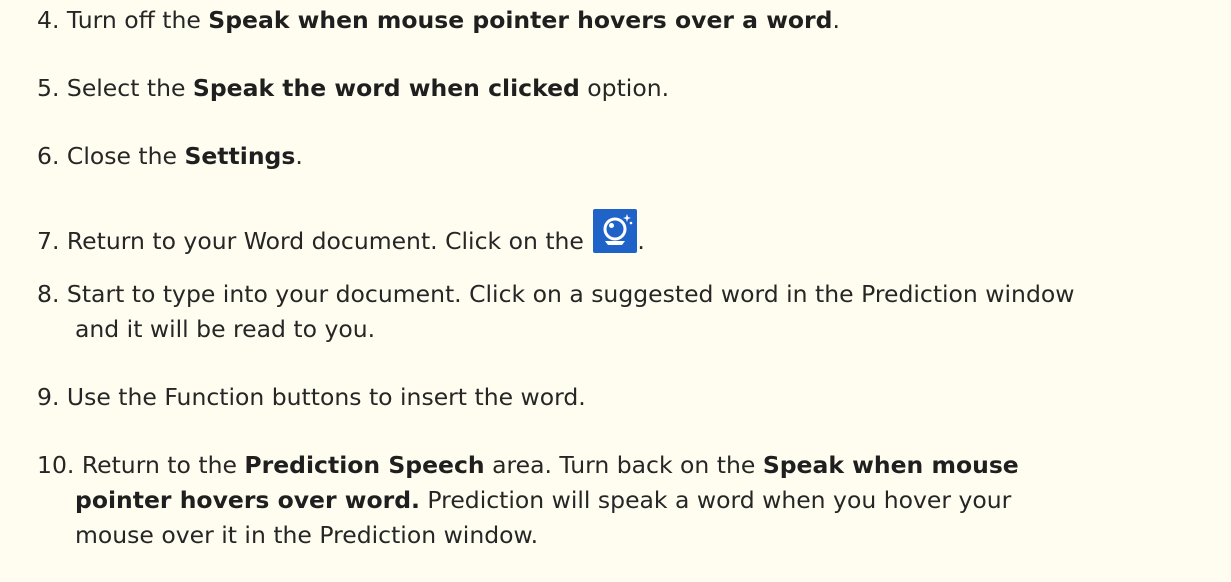 This screenshot has width=1231, height=582. What do you see at coordinates (129, 88) in the screenshot?
I see `step-text: Select the` at bounding box center [129, 88].